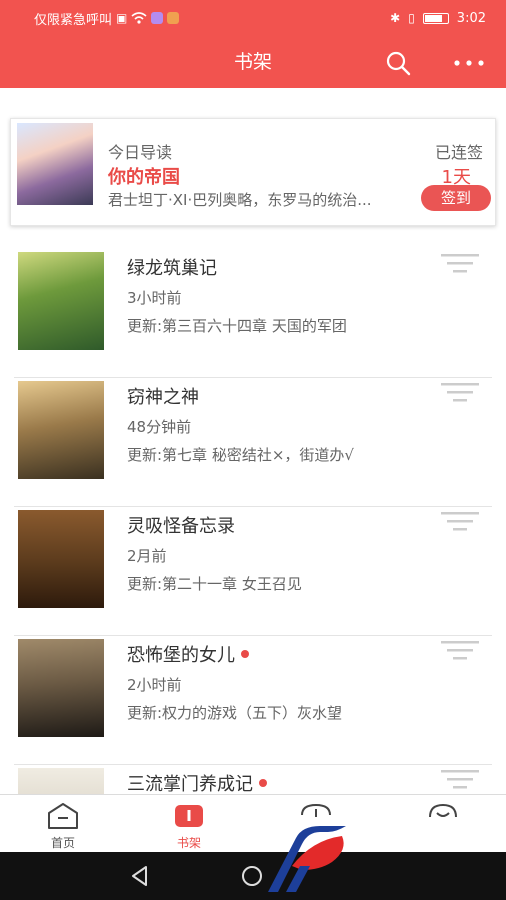 The height and width of the screenshot is (900, 506). Describe the element at coordinates (307, 859) in the screenshot. I see `watermark-logo` at that location.